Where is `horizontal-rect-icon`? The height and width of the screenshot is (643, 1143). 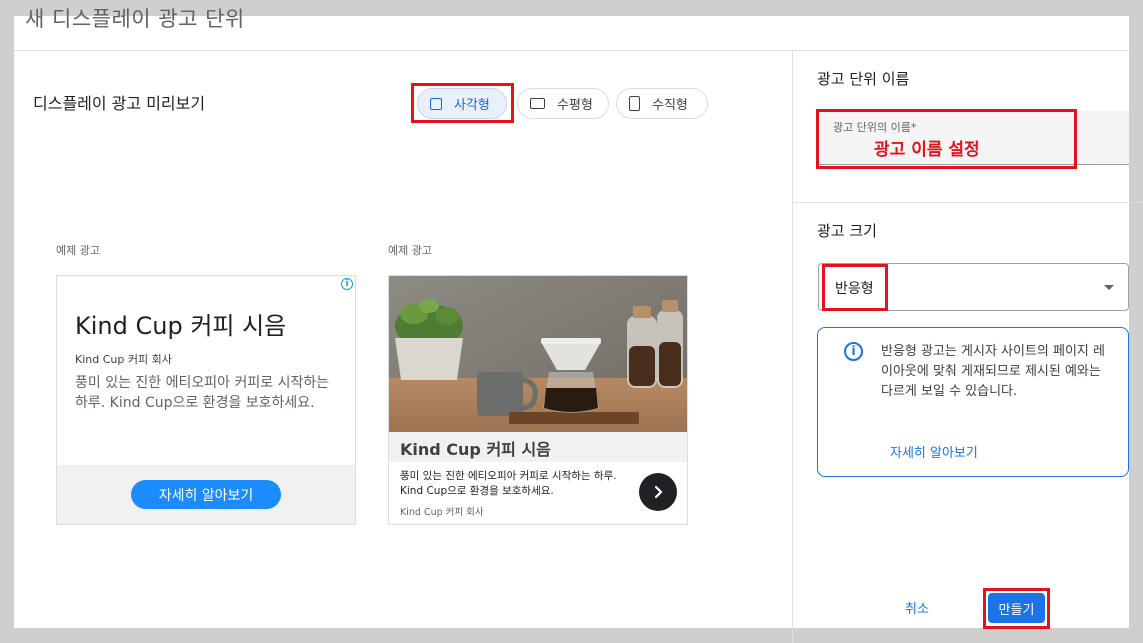
horizontal-rect-icon is located at coordinates (537, 103).